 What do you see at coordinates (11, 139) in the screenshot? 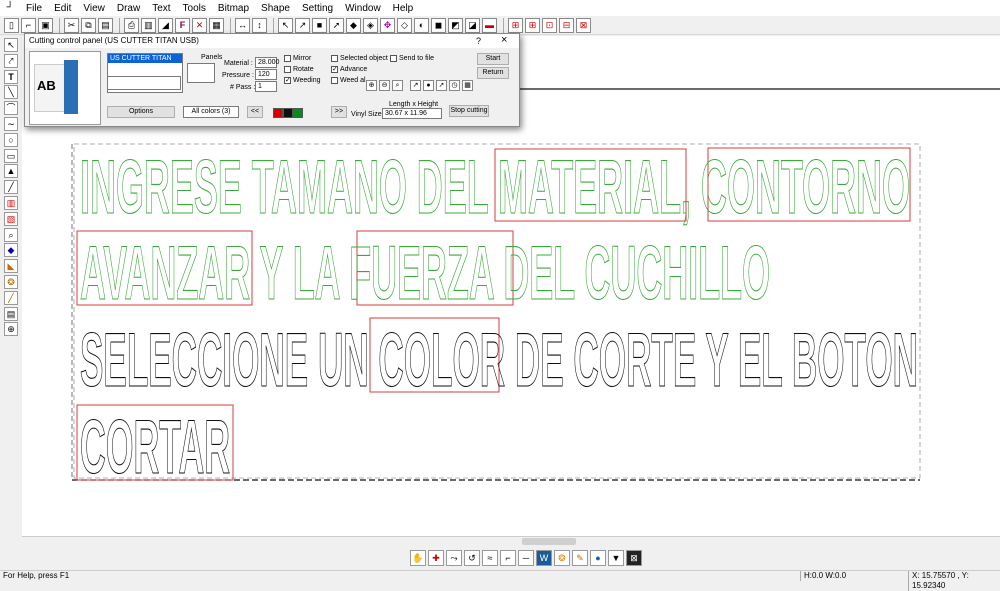
I see `ellipse-tool-icon: ○` at bounding box center [11, 139].